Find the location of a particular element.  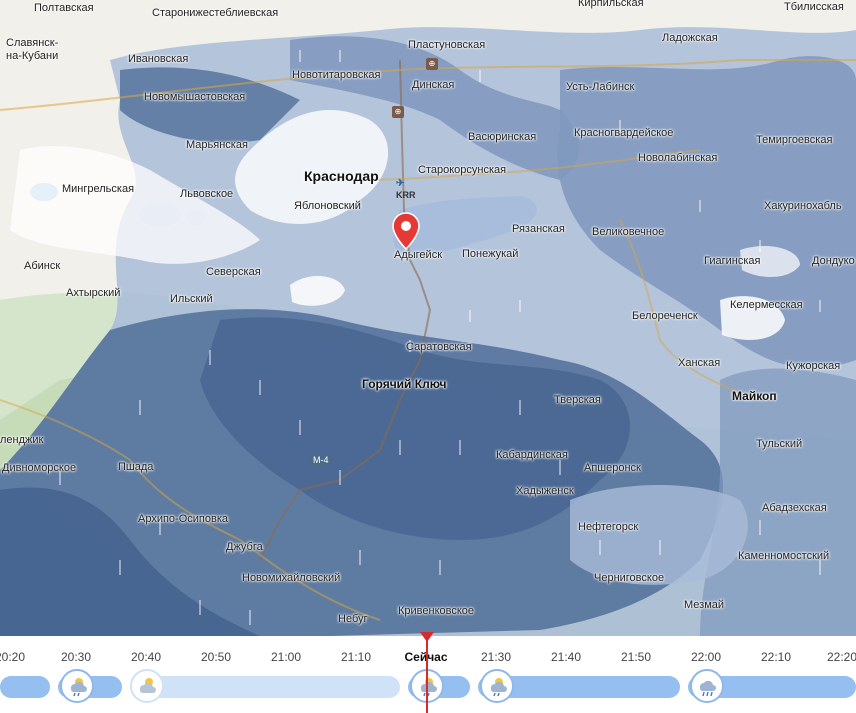

place-severskaya: Северская is located at coordinates (233, 272).